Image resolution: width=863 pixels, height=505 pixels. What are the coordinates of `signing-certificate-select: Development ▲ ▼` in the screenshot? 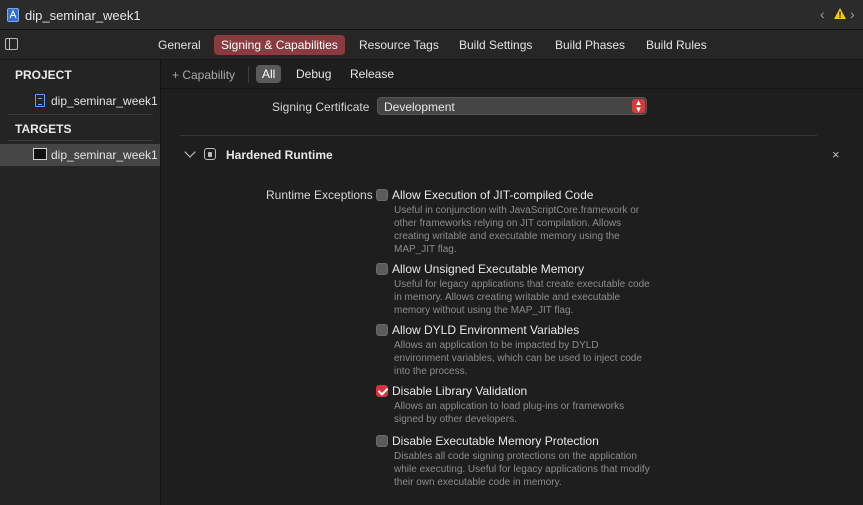 It's located at (512, 106).